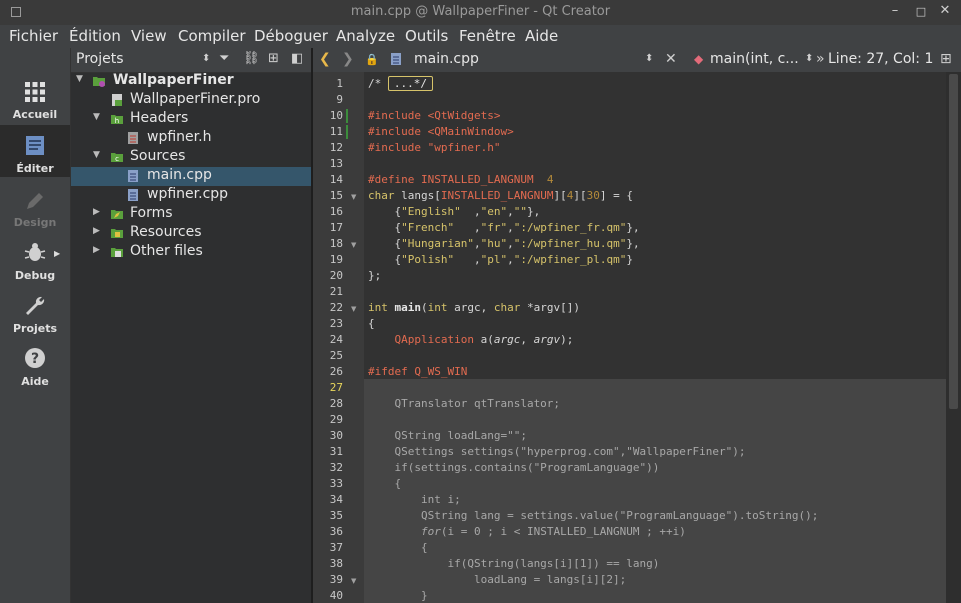  Describe the element at coordinates (191, 176) in the screenshot. I see `tree-item-main-cpp: main.cpp` at that location.